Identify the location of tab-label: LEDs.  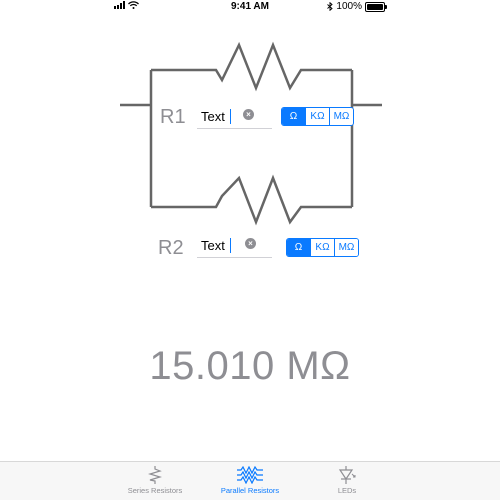
(347, 490).